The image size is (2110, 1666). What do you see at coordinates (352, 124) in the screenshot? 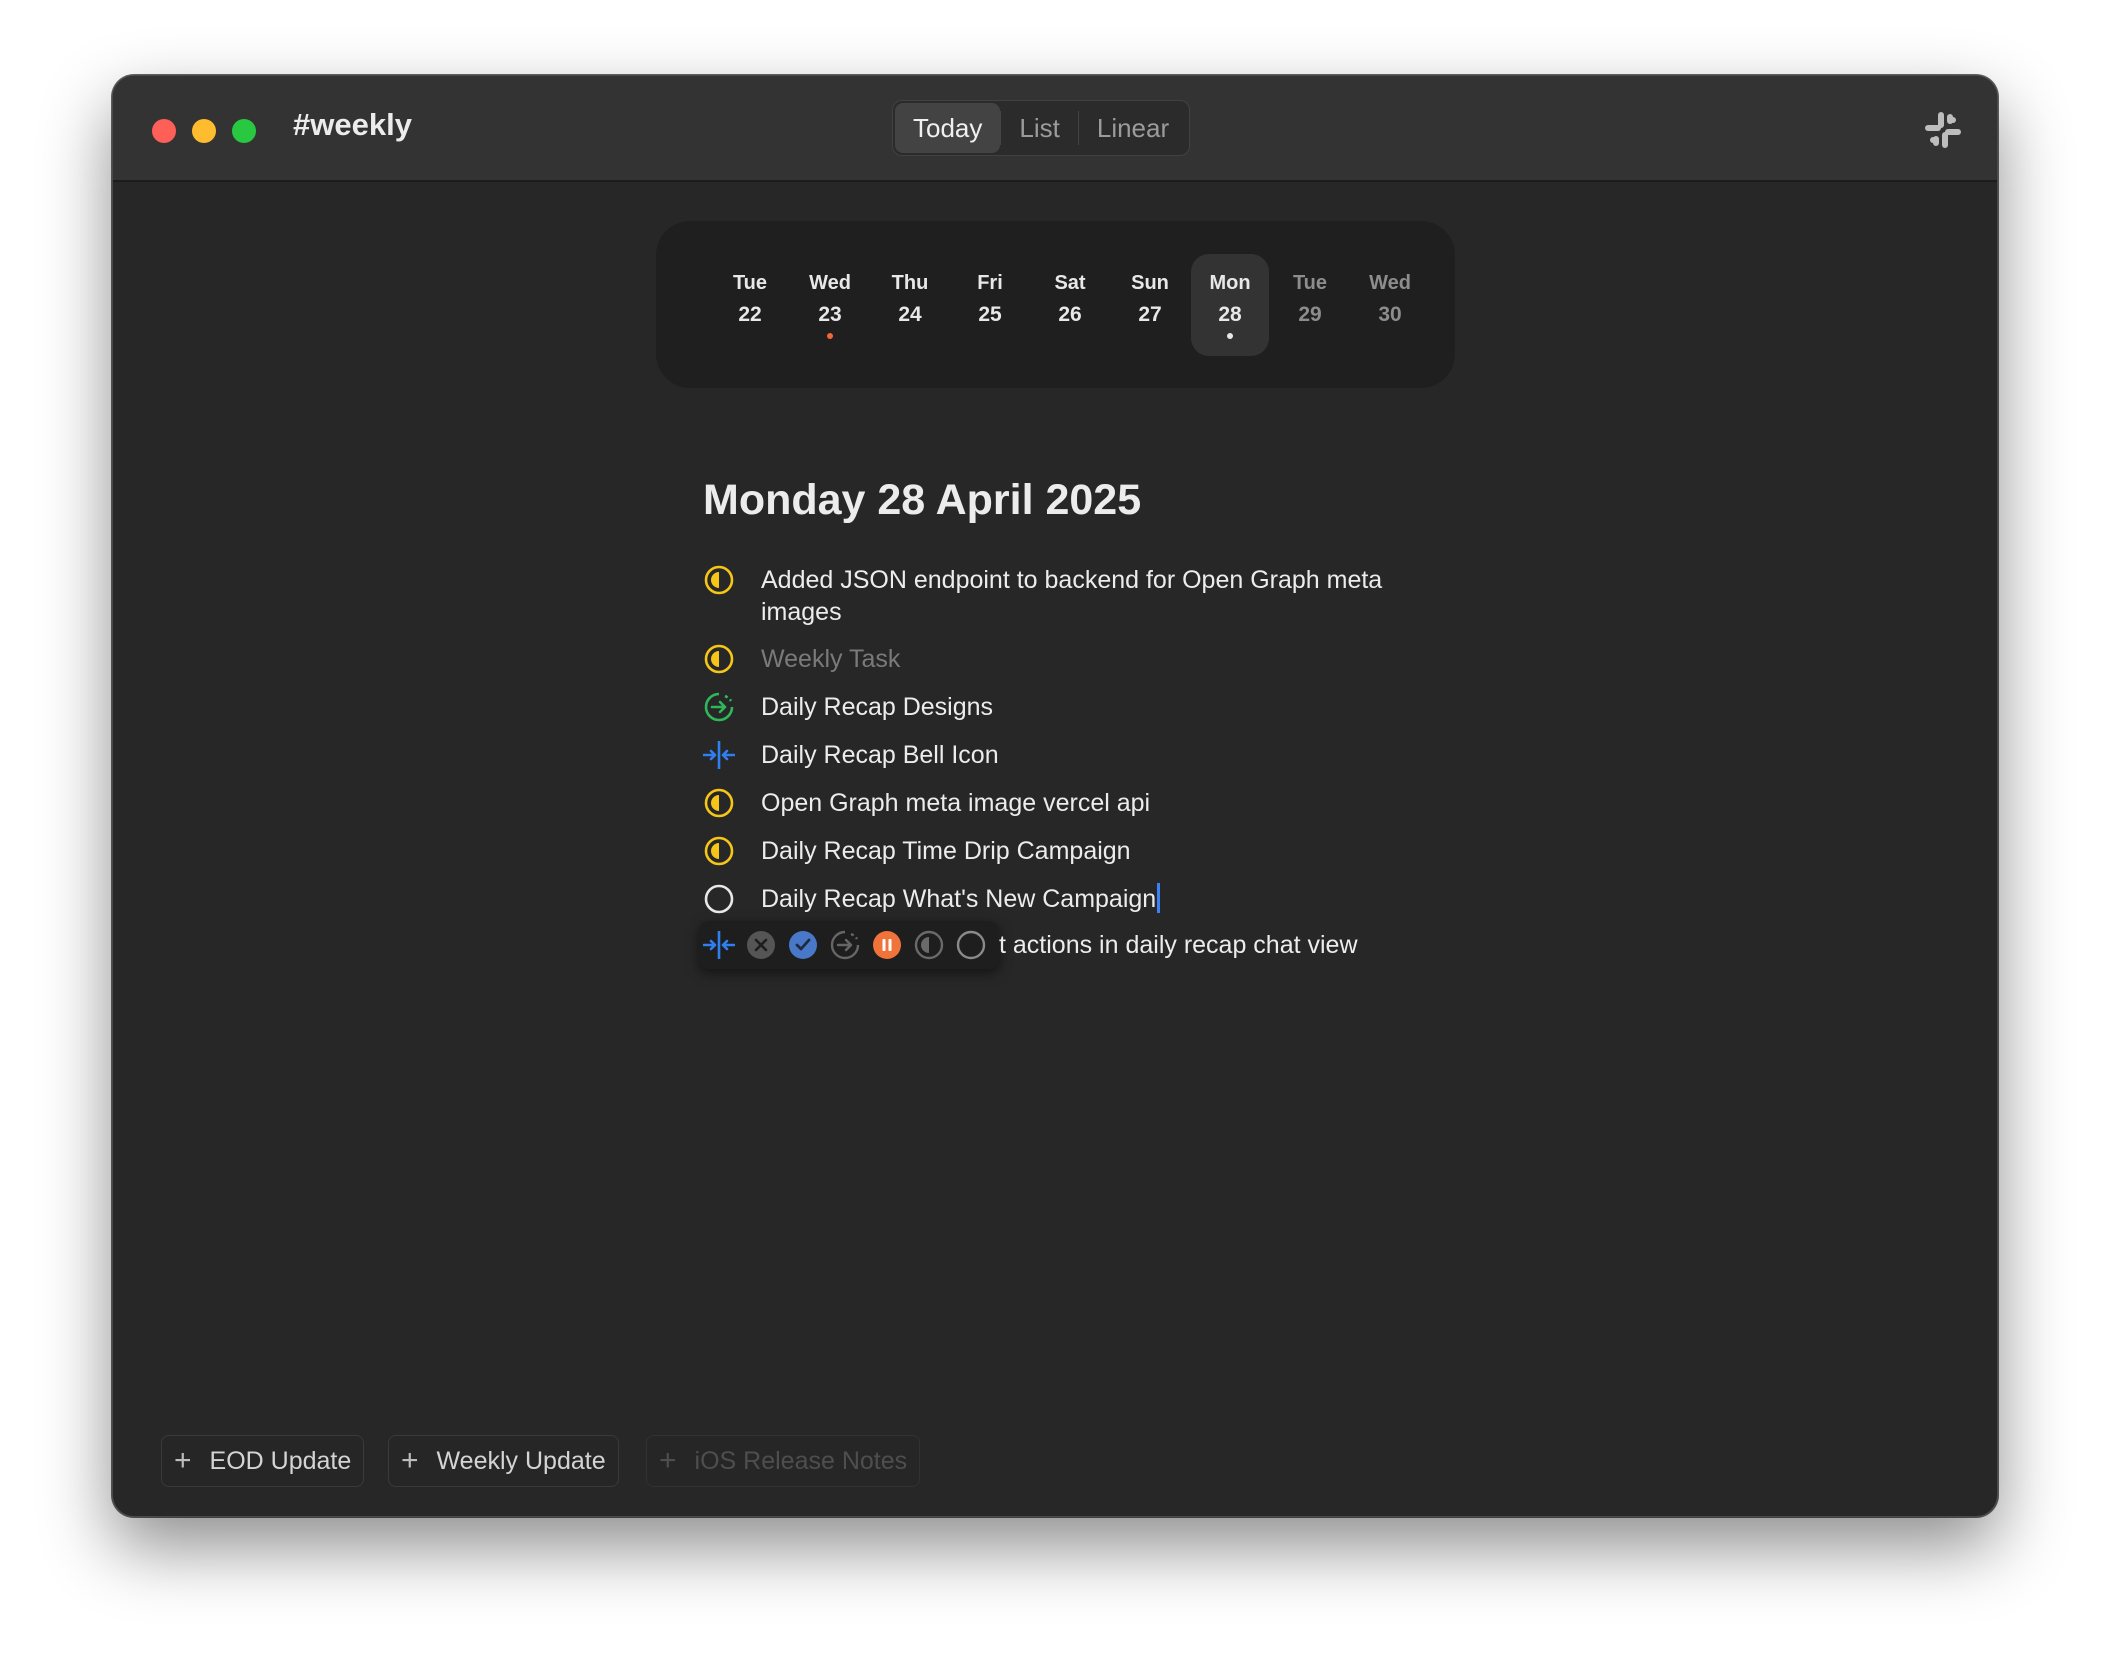
I see `channel-title: #weekly` at bounding box center [352, 124].